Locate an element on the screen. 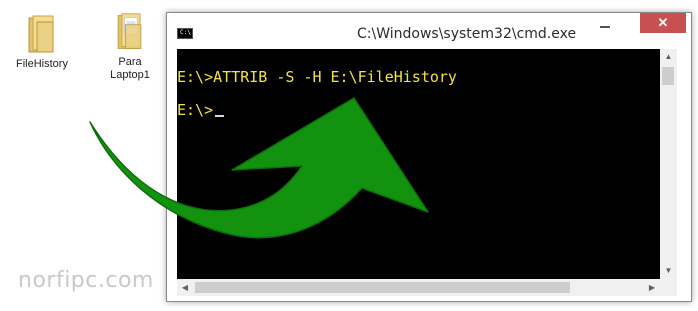 Image resolution: width=698 pixels, height=311 pixels. console-line: E:\>ATTRIB -S -H E:\FileHistory is located at coordinates (317, 77).